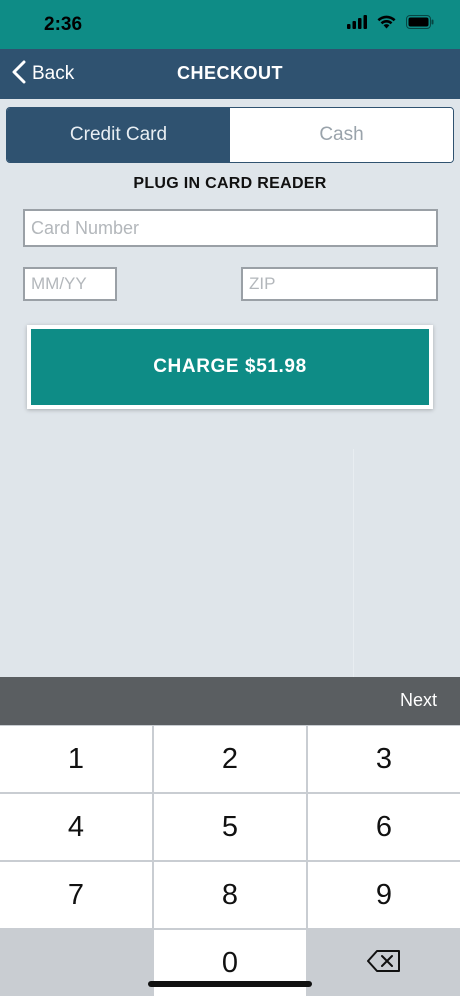  What do you see at coordinates (76, 895) in the screenshot?
I see `key-7: 7` at bounding box center [76, 895].